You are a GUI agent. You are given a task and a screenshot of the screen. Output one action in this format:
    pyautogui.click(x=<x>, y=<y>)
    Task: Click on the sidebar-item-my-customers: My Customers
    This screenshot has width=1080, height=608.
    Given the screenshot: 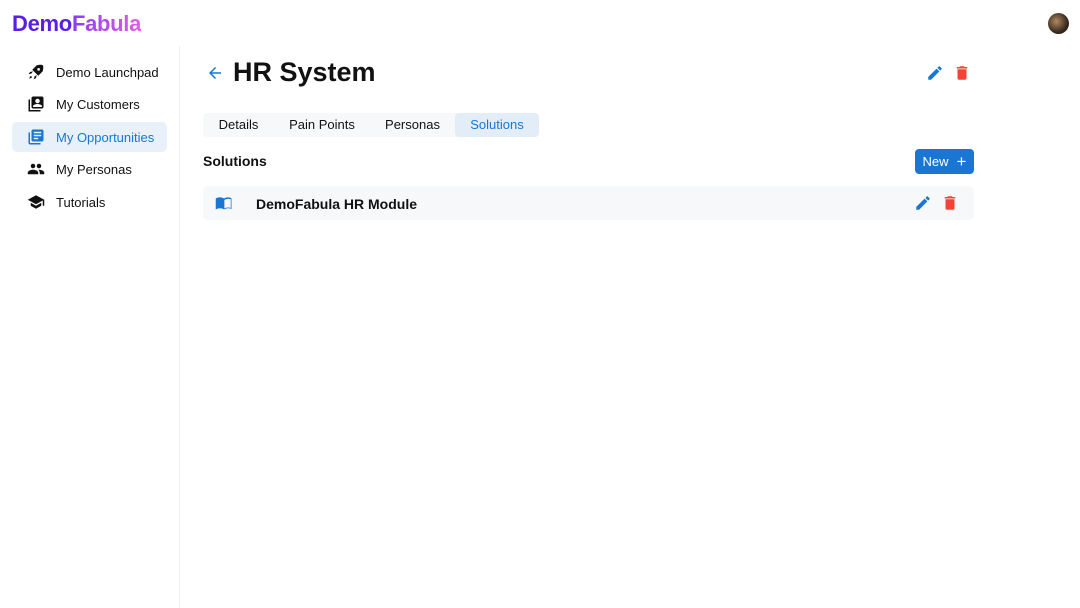 What is the action you would take?
    pyautogui.click(x=89, y=104)
    